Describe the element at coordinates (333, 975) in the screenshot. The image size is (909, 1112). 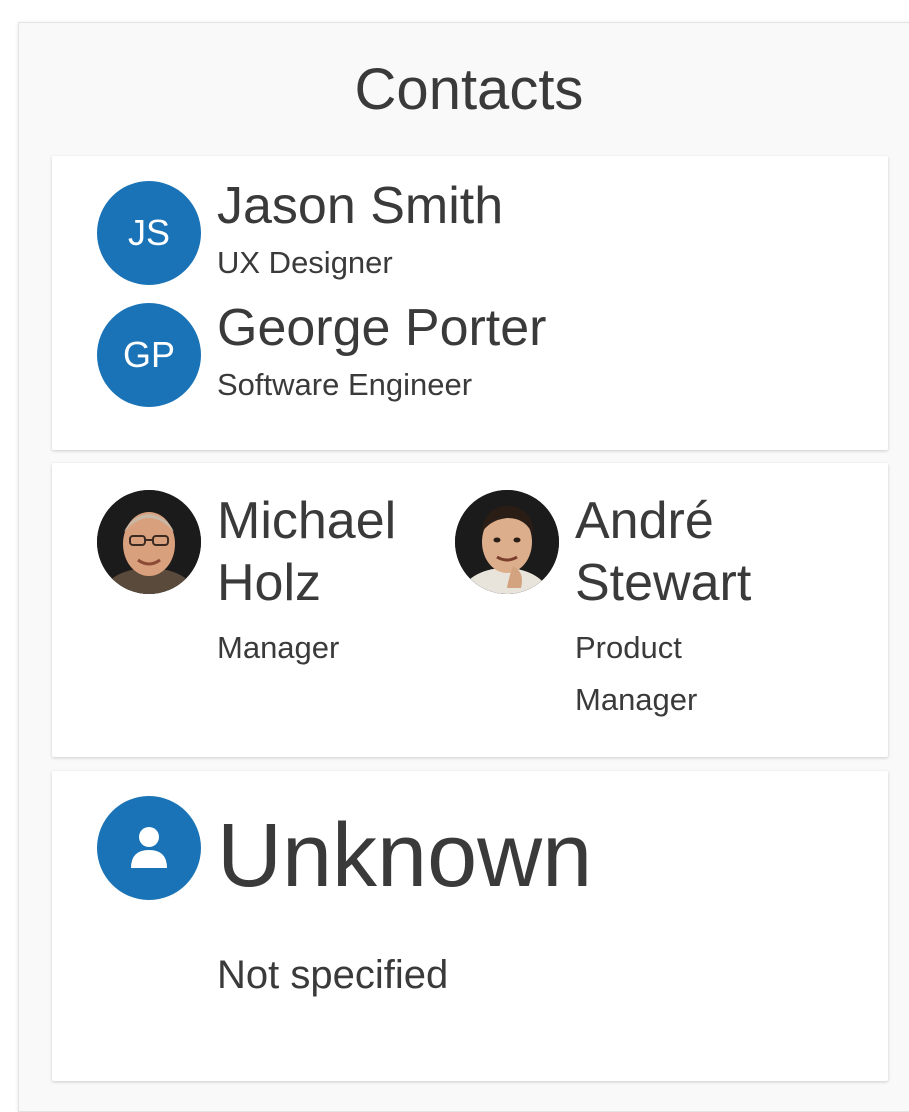
I see `contact-role: Not specified` at that location.